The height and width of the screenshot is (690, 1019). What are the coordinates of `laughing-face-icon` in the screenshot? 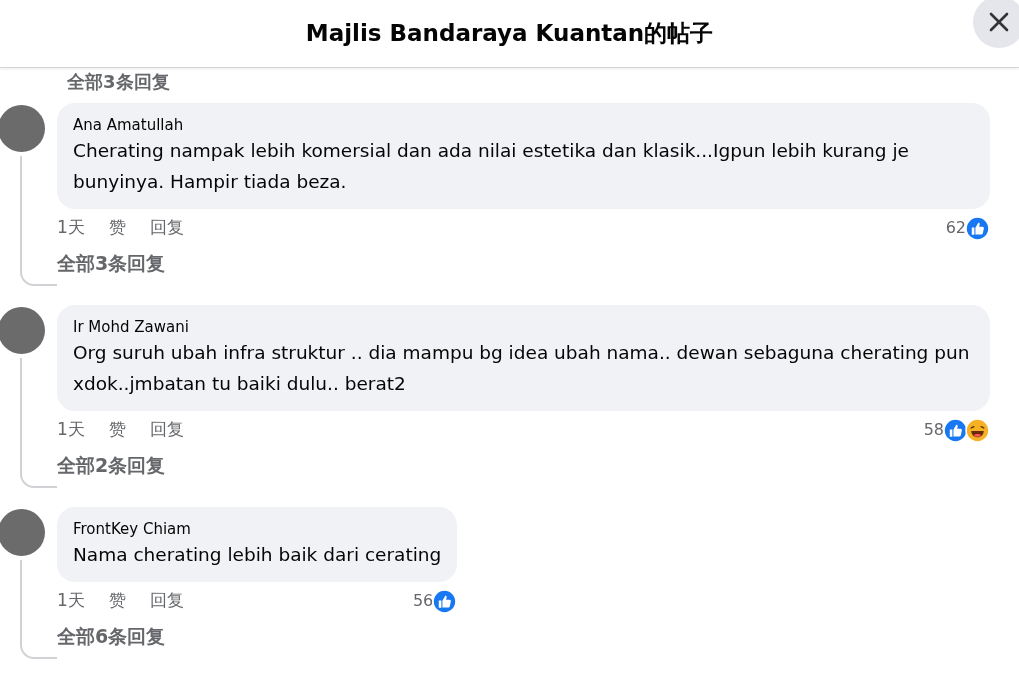 It's located at (977, 430).